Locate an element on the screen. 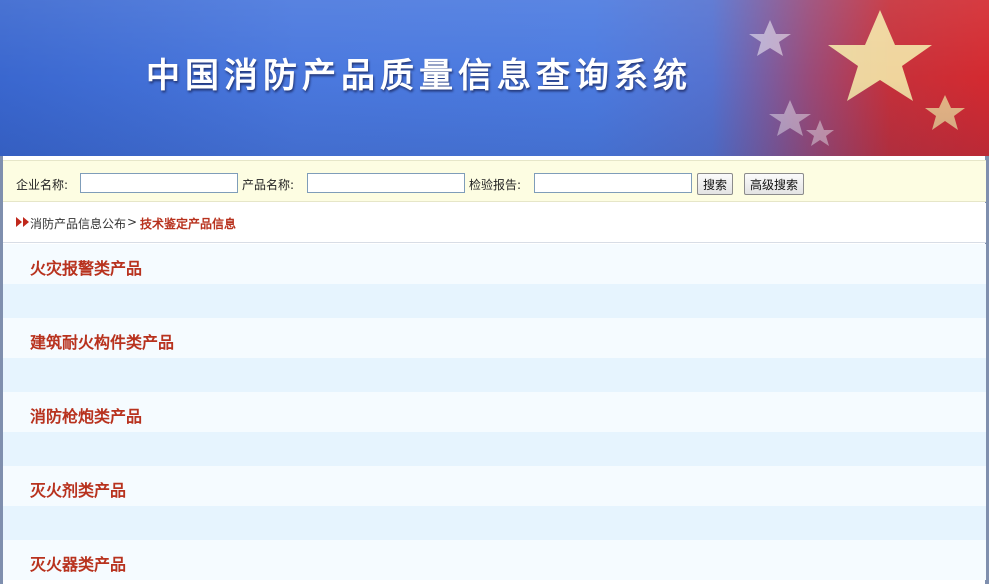  category-link-extinguishers: 灭火器类产品 is located at coordinates (78, 563).